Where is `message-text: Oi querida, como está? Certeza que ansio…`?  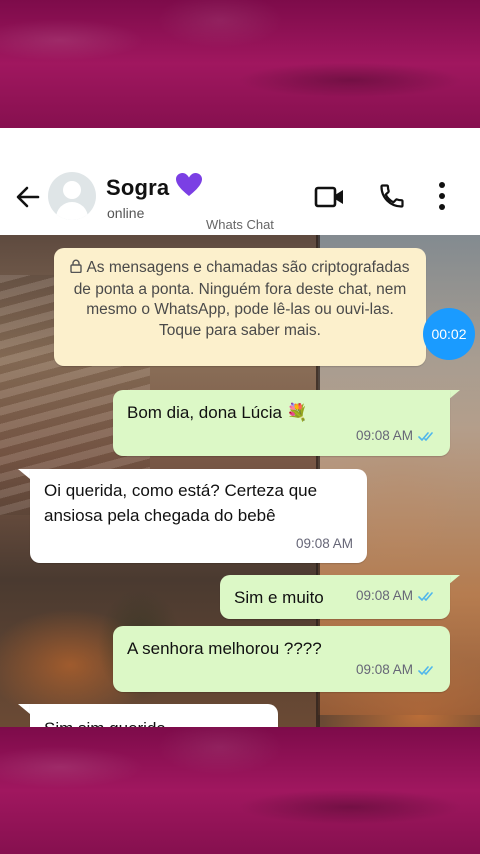
message-text: Oi querida, como está? Certeza que ansio… is located at coordinates (181, 503).